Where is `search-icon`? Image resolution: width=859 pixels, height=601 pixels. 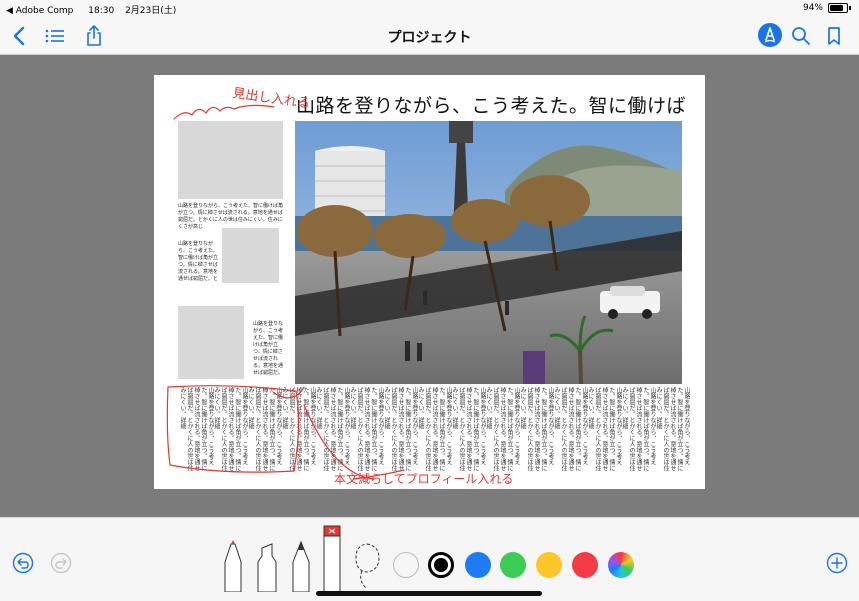 search-icon is located at coordinates (801, 36).